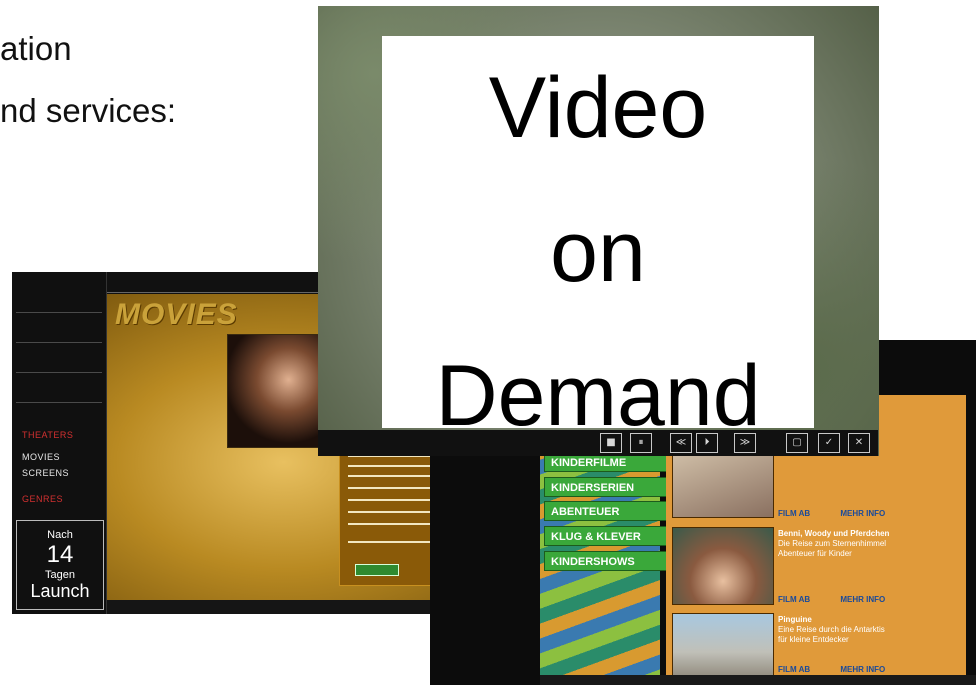 The width and height of the screenshot is (976, 685). What do you see at coordinates (88, 110) in the screenshot?
I see `slide-text-line-2: nd services:` at bounding box center [88, 110].